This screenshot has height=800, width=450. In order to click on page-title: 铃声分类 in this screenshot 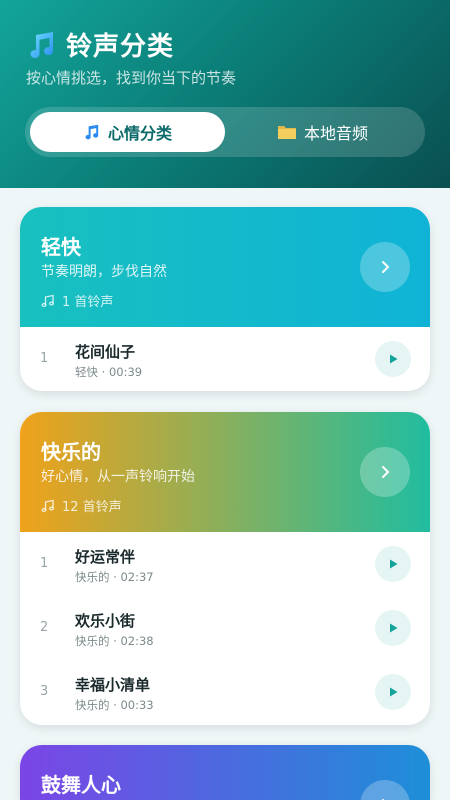, I will do `click(120, 47)`.